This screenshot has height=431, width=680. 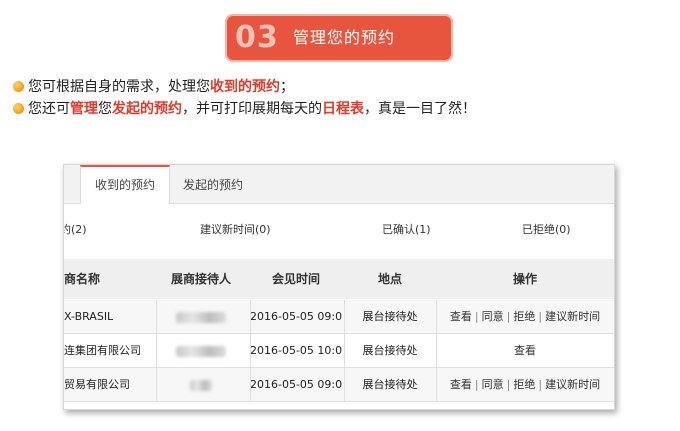 I want to click on intro-text-segment: ，并可打印展期每天的, so click(x=252, y=109).